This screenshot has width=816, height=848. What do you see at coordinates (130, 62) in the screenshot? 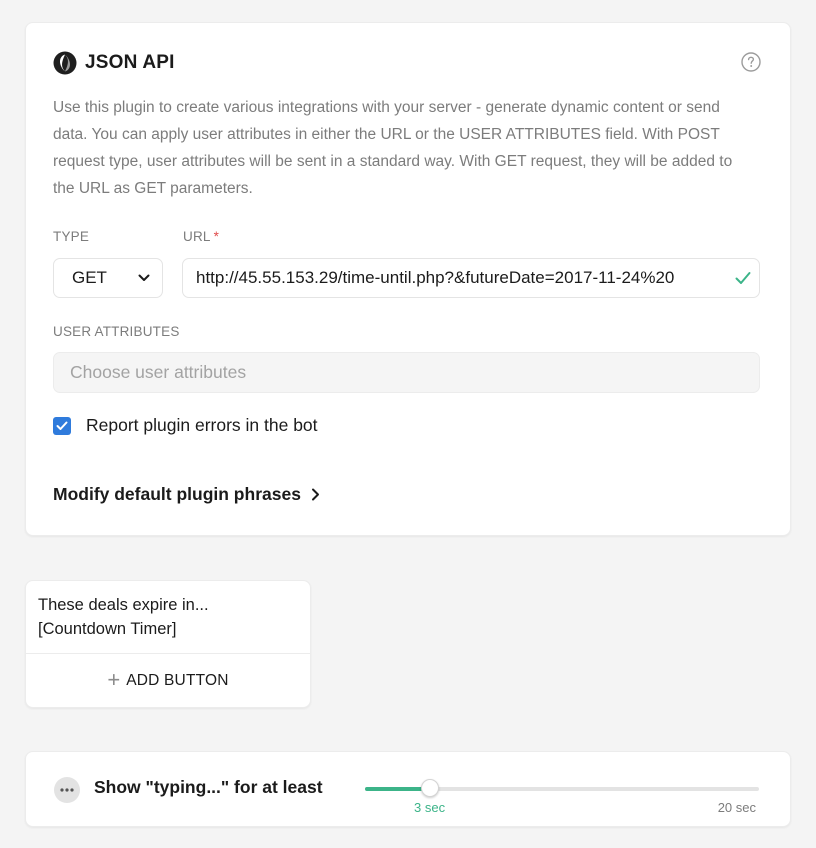
I see `plugin-title: JSON API` at bounding box center [130, 62].